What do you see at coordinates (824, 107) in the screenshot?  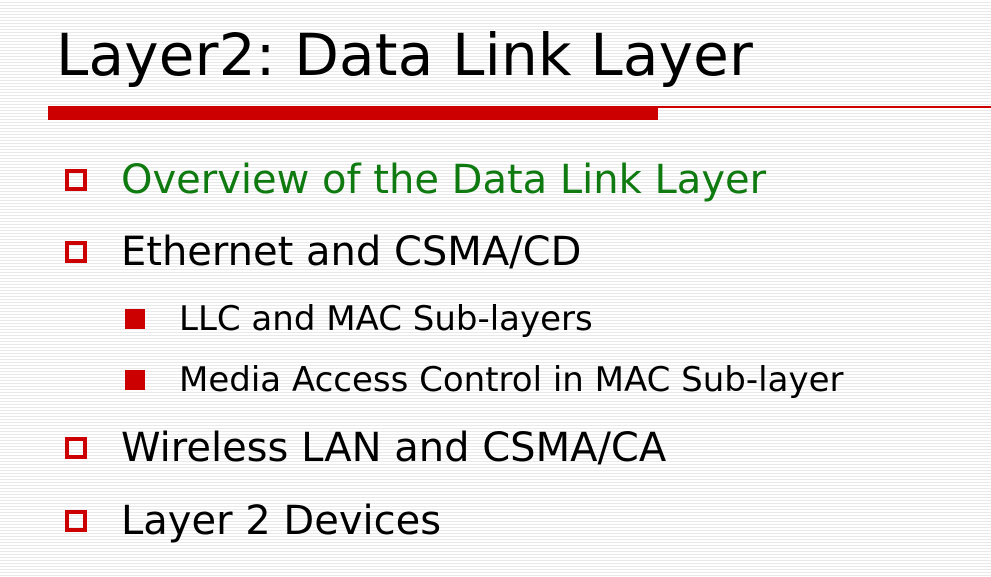 I see `title-underline-thin` at bounding box center [824, 107].